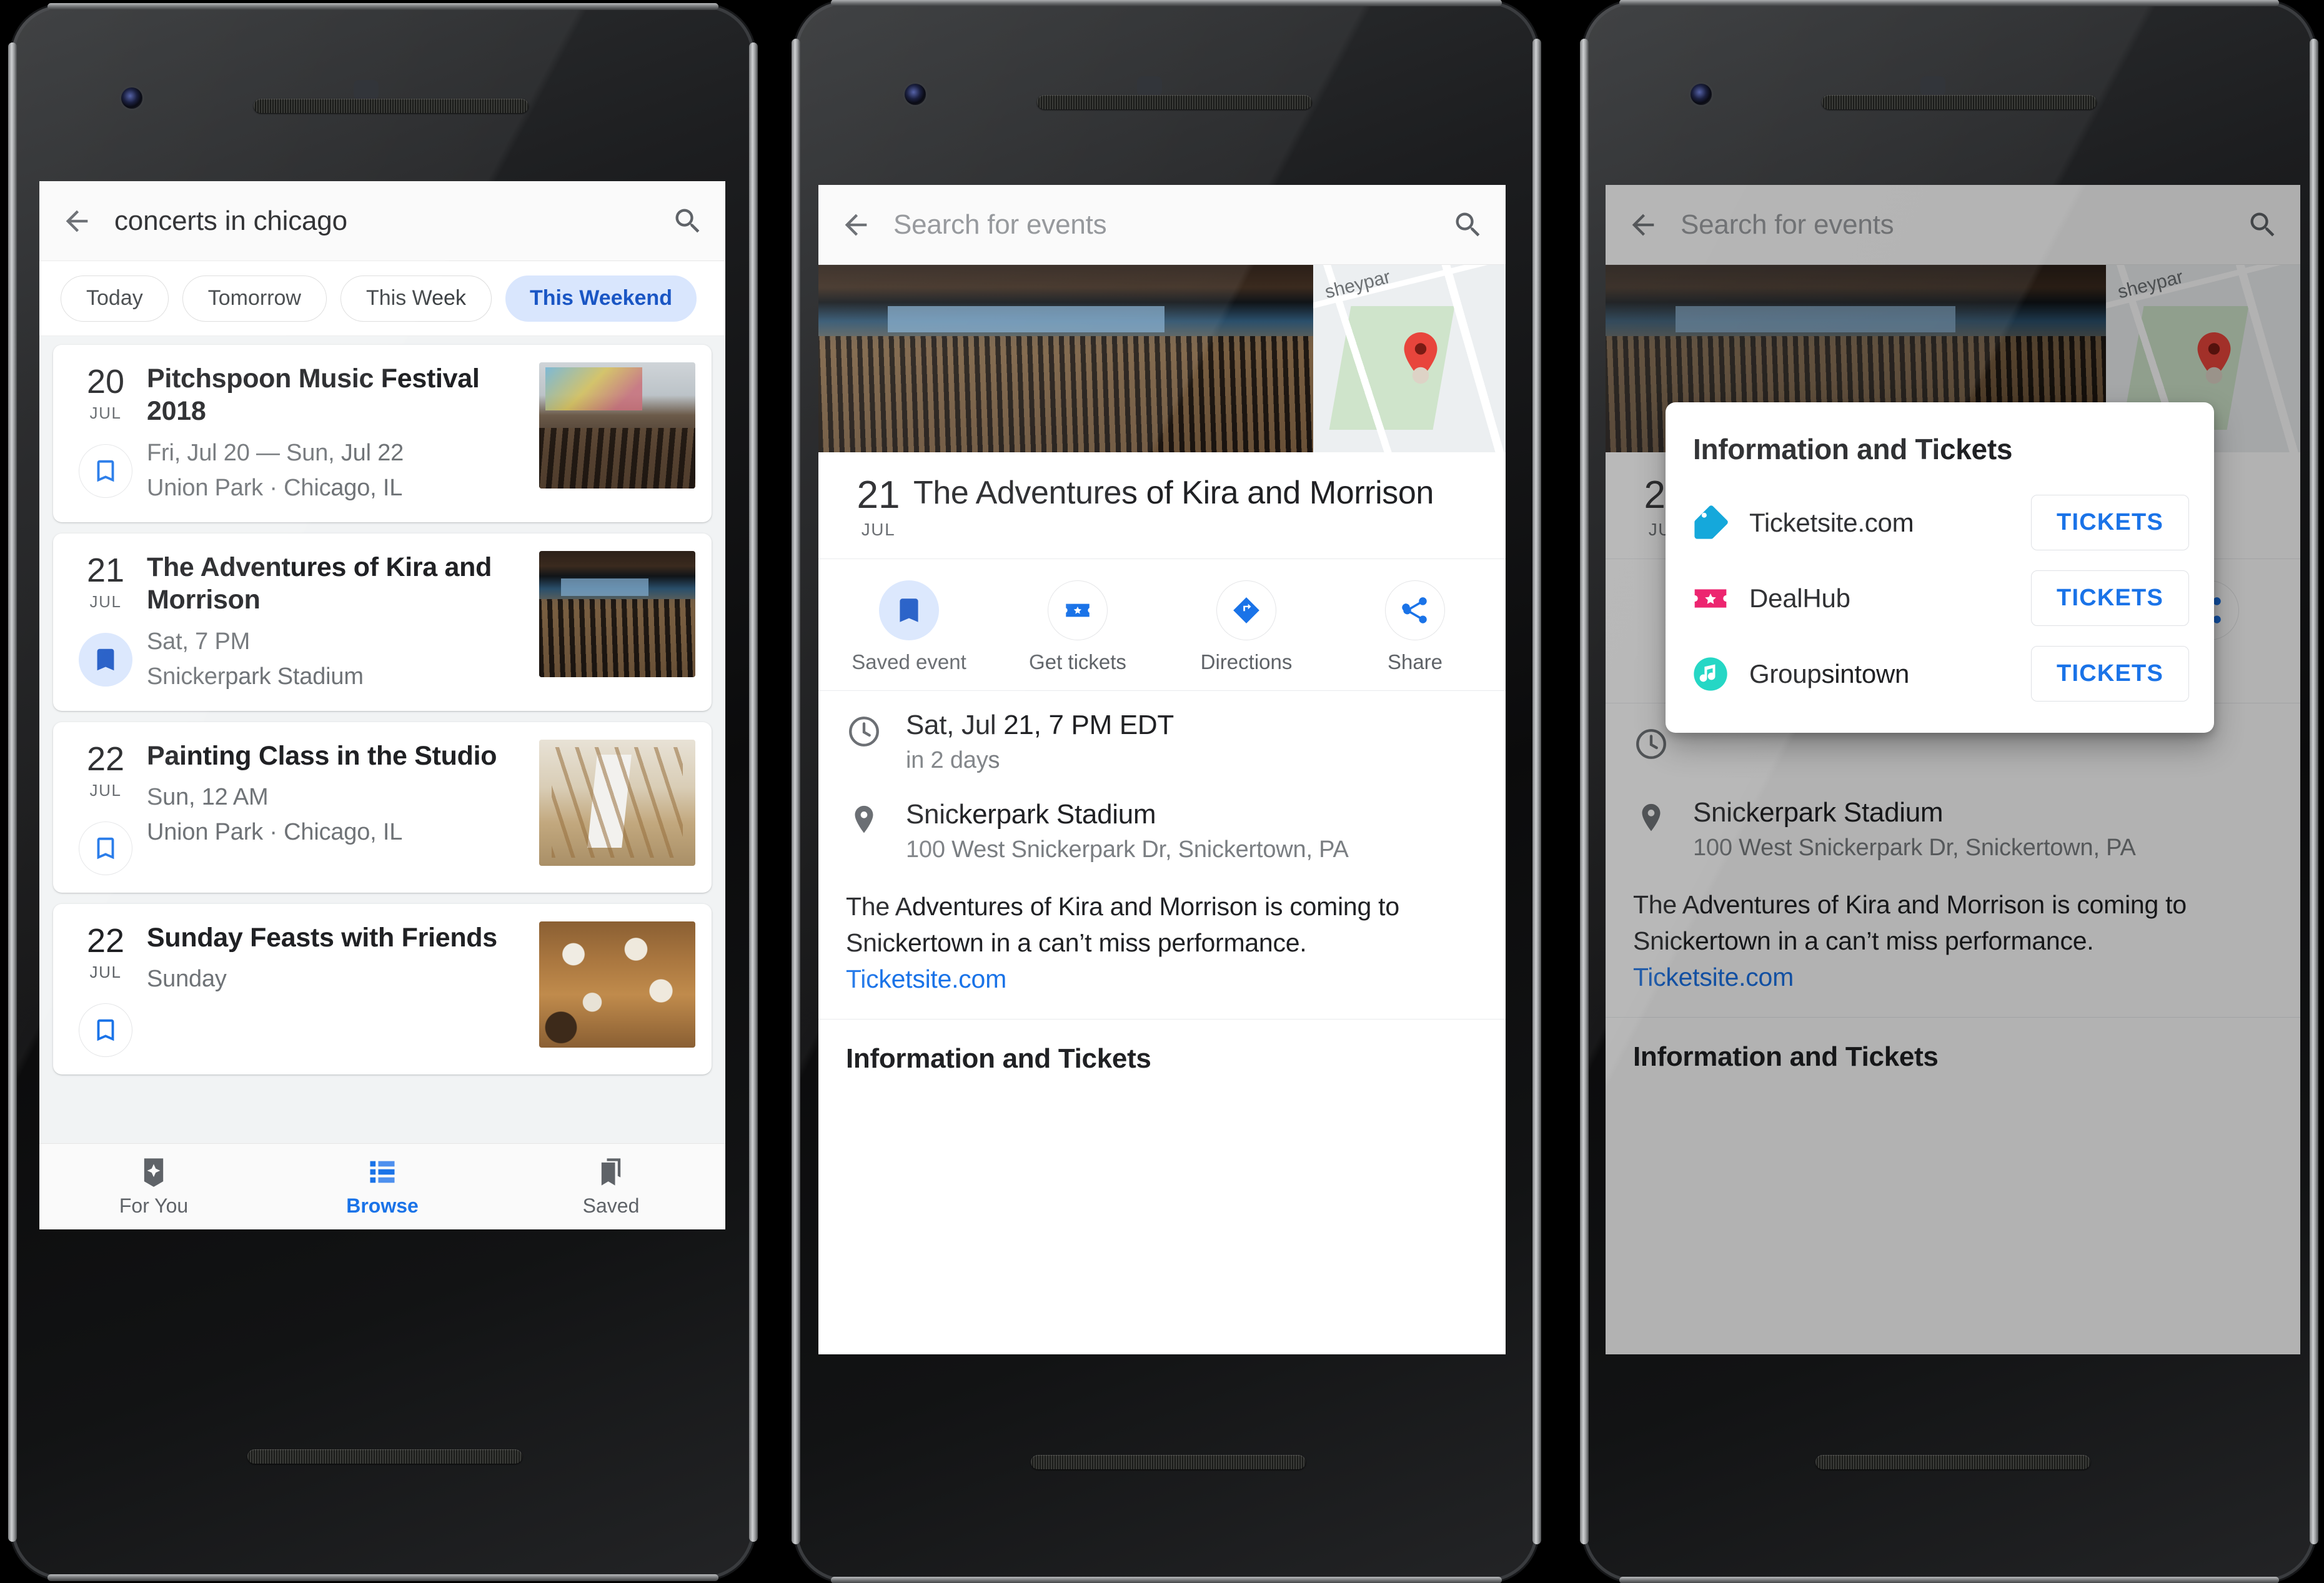 This screenshot has width=2324, height=1583. What do you see at coordinates (1173, 225) in the screenshot?
I see `search-input: Search for events` at bounding box center [1173, 225].